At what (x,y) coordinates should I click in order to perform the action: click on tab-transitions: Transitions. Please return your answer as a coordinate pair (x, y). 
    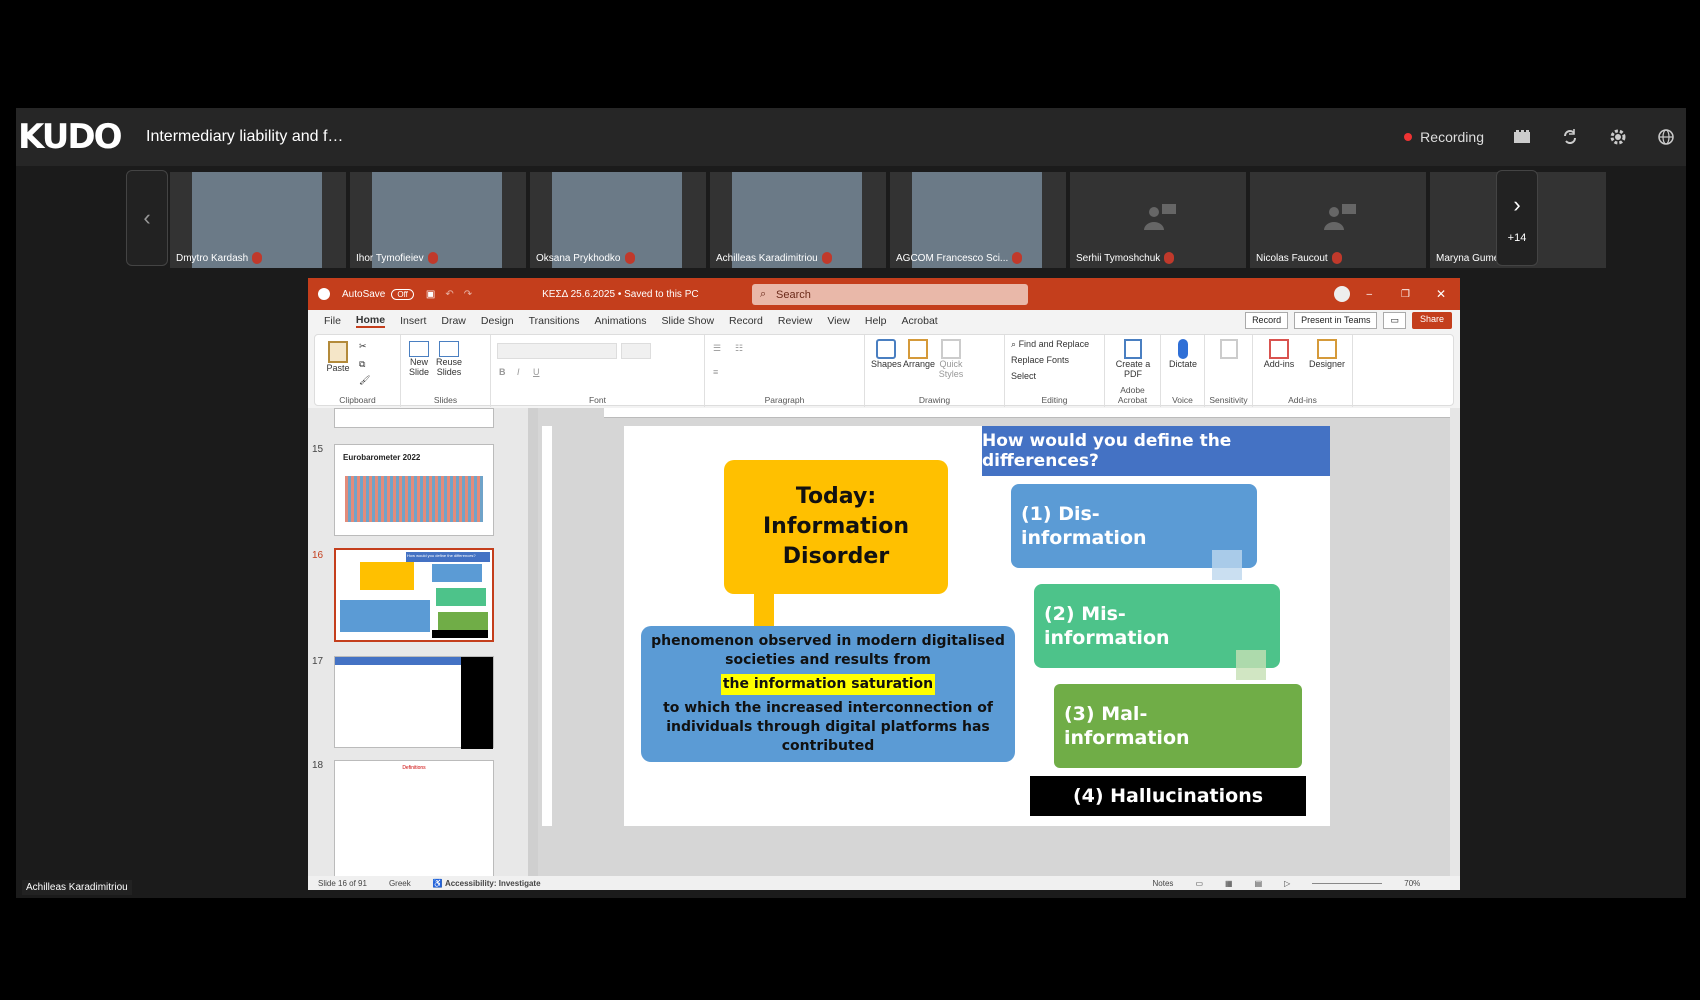
    Looking at the image, I should click on (554, 321).